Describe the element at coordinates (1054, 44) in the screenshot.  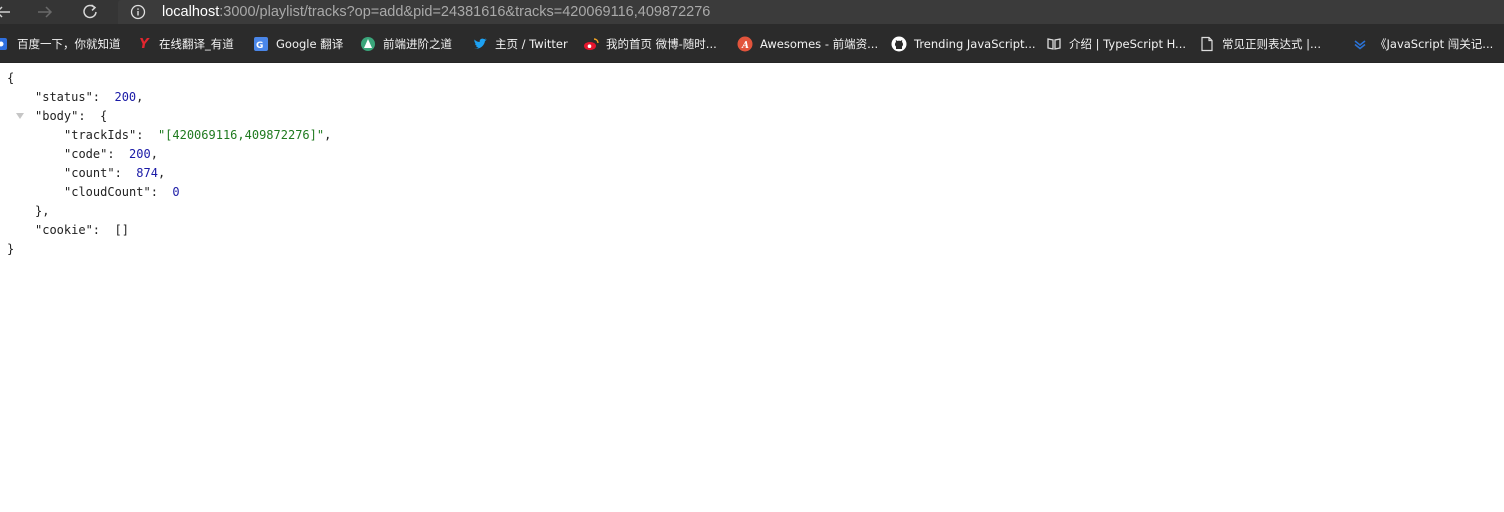
I see `typescript-book-icon` at that location.